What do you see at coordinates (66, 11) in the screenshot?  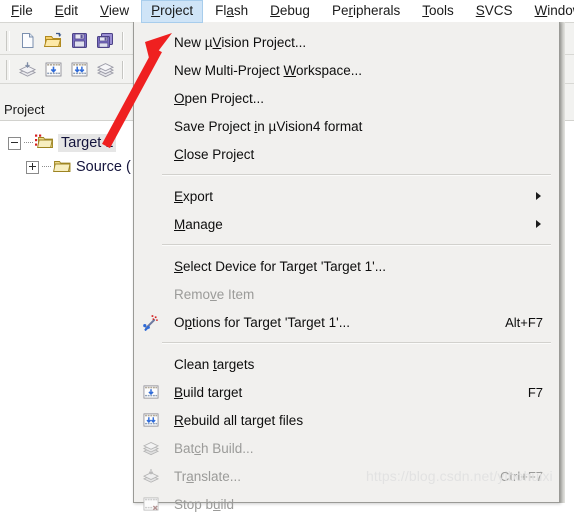 I see `menubar-item-edit: Edit` at bounding box center [66, 11].